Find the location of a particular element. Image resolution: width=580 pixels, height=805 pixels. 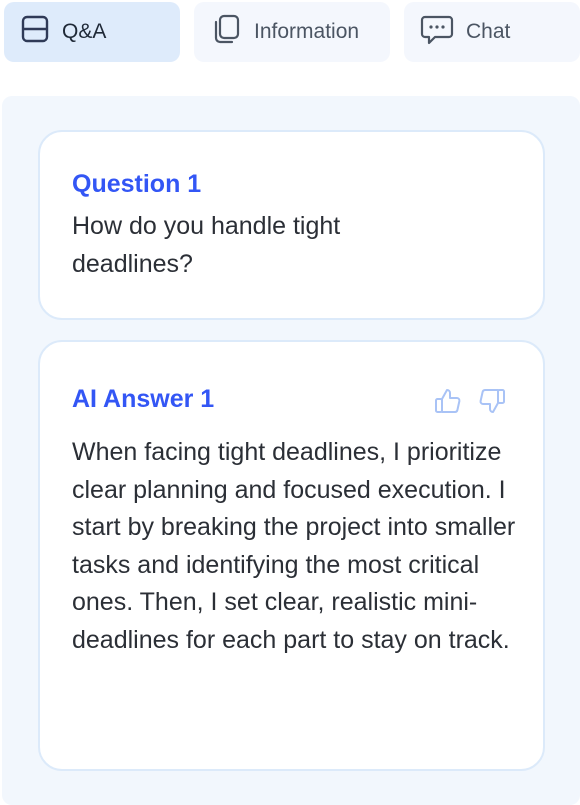

feedback-buttons is located at coordinates (470, 401).